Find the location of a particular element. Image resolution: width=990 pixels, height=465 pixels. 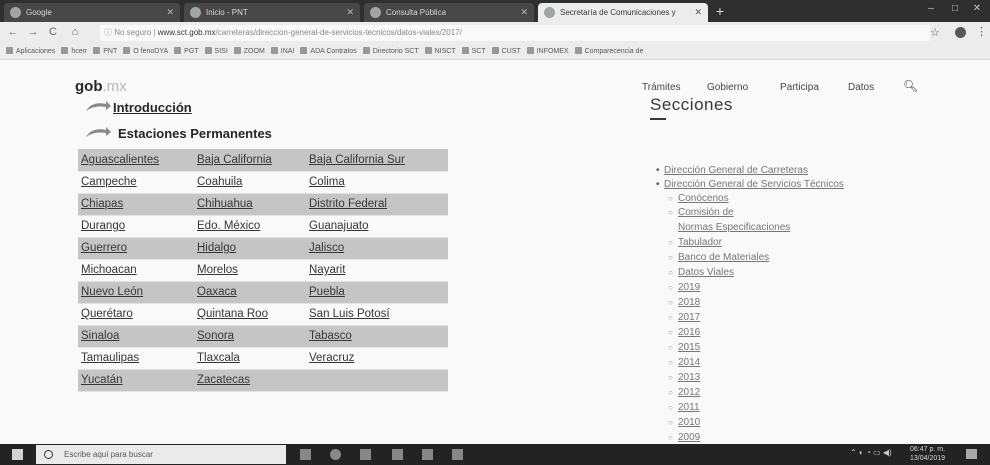

state-link: Hidalgo is located at coordinates (250, 248).